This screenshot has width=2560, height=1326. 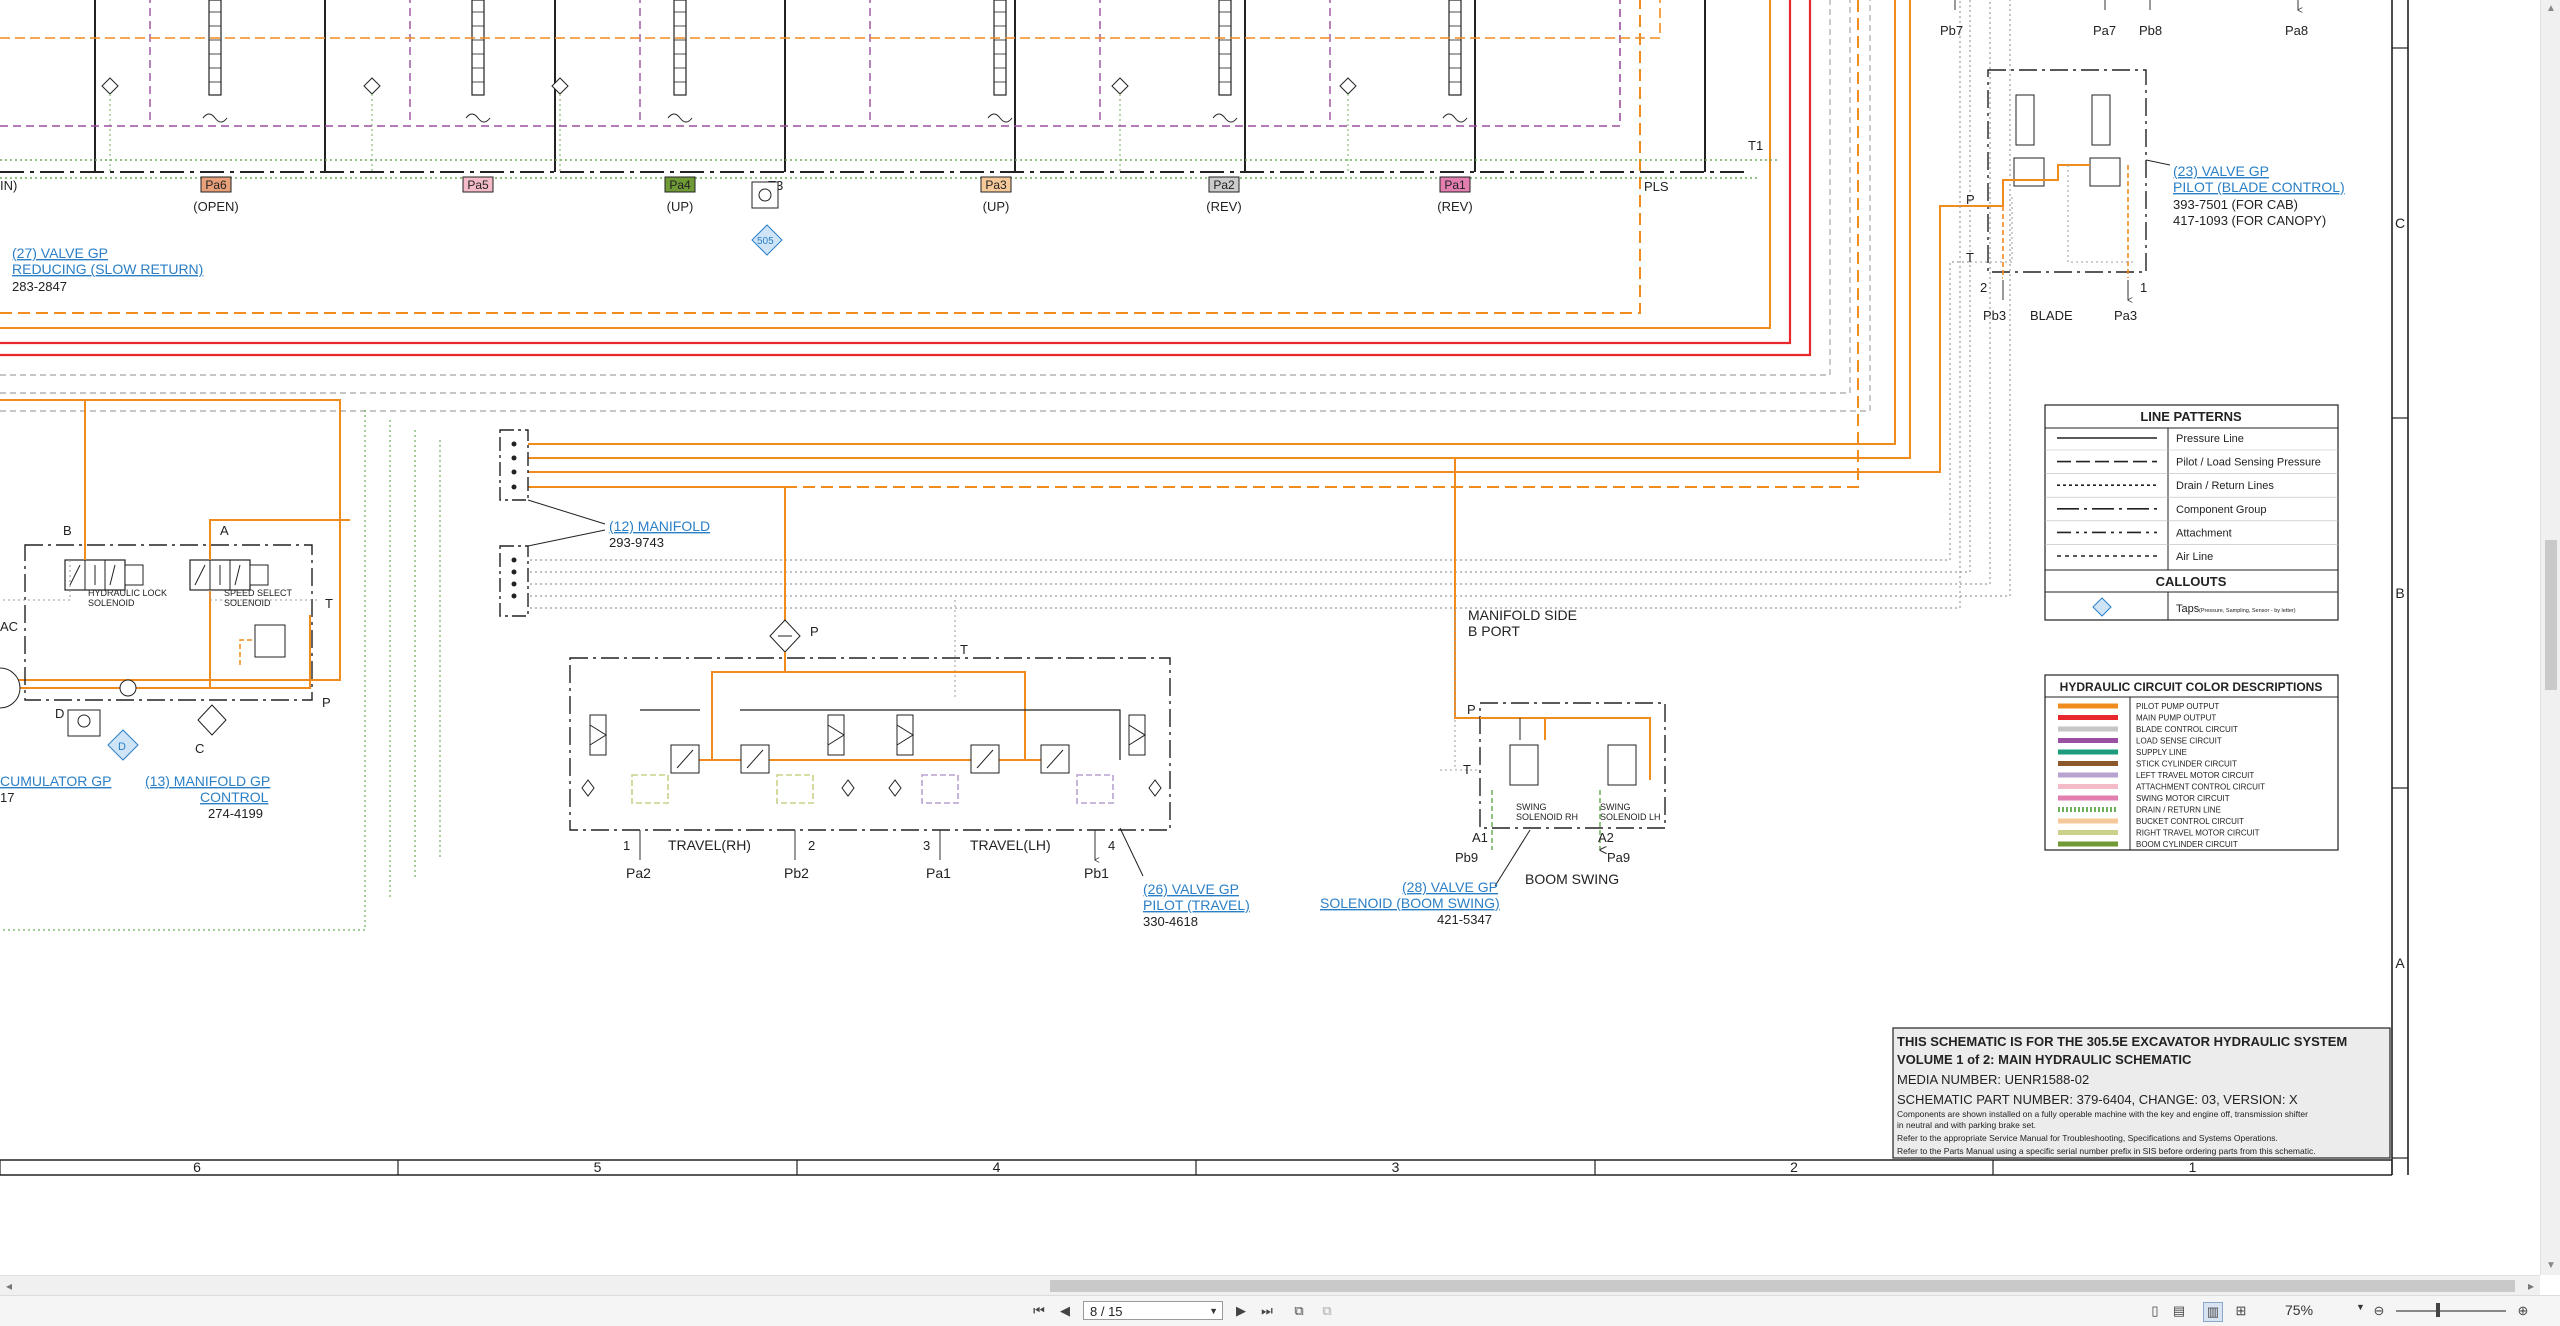 What do you see at coordinates (2550, 9) in the screenshot?
I see `scroll-up-icon: ▲` at bounding box center [2550, 9].